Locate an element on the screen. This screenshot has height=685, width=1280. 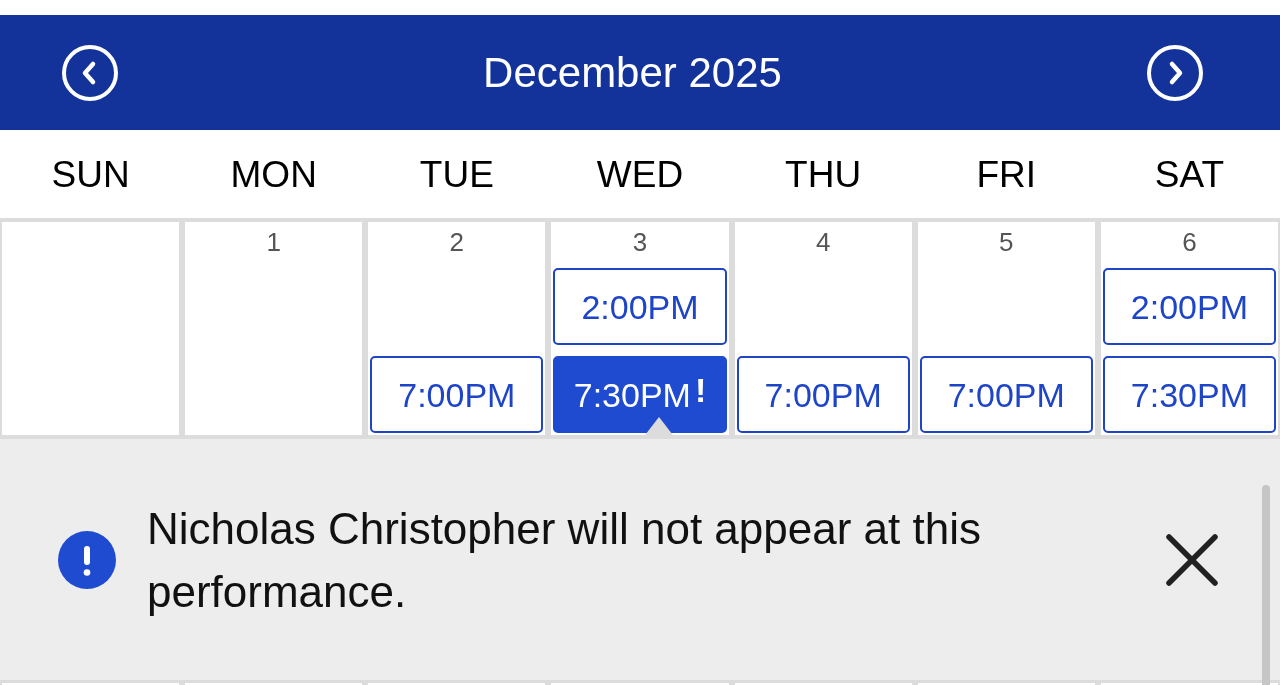
weekday-label: FRI is located at coordinates (1006, 174).